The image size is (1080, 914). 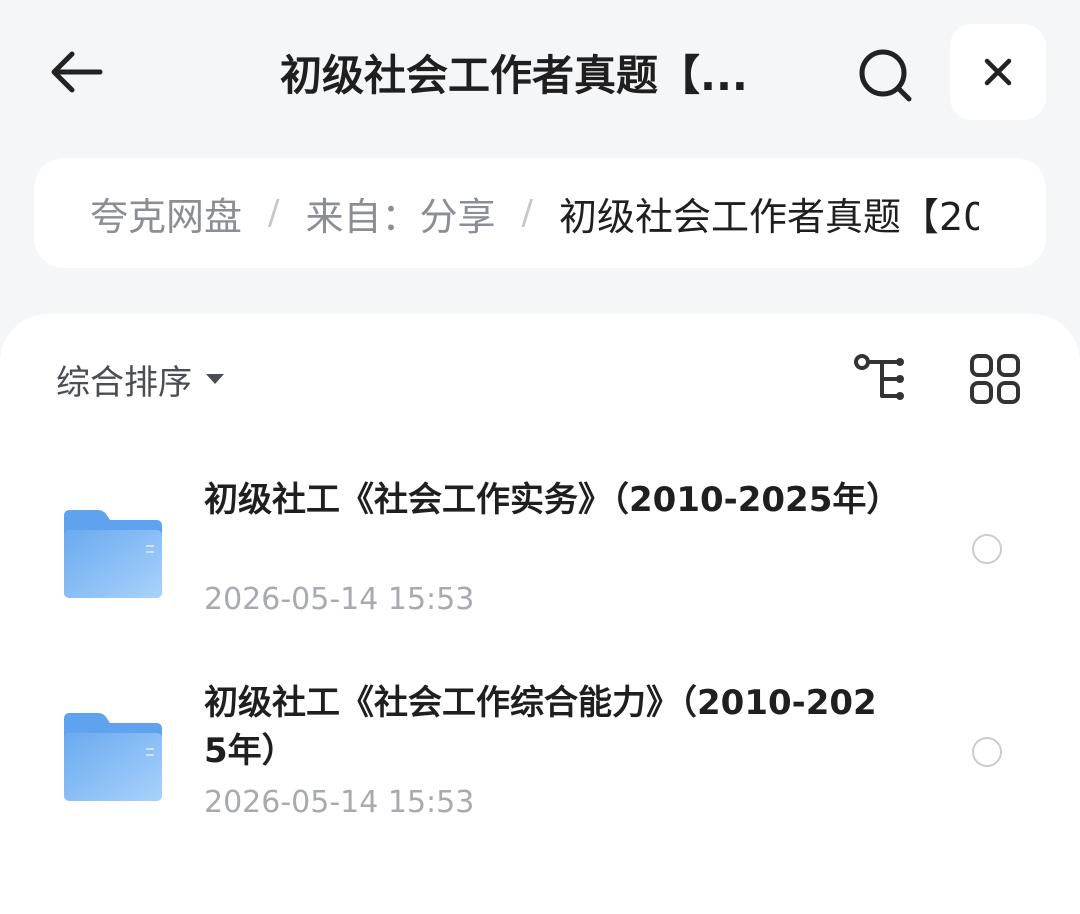 I want to click on search-button, so click(x=885, y=75).